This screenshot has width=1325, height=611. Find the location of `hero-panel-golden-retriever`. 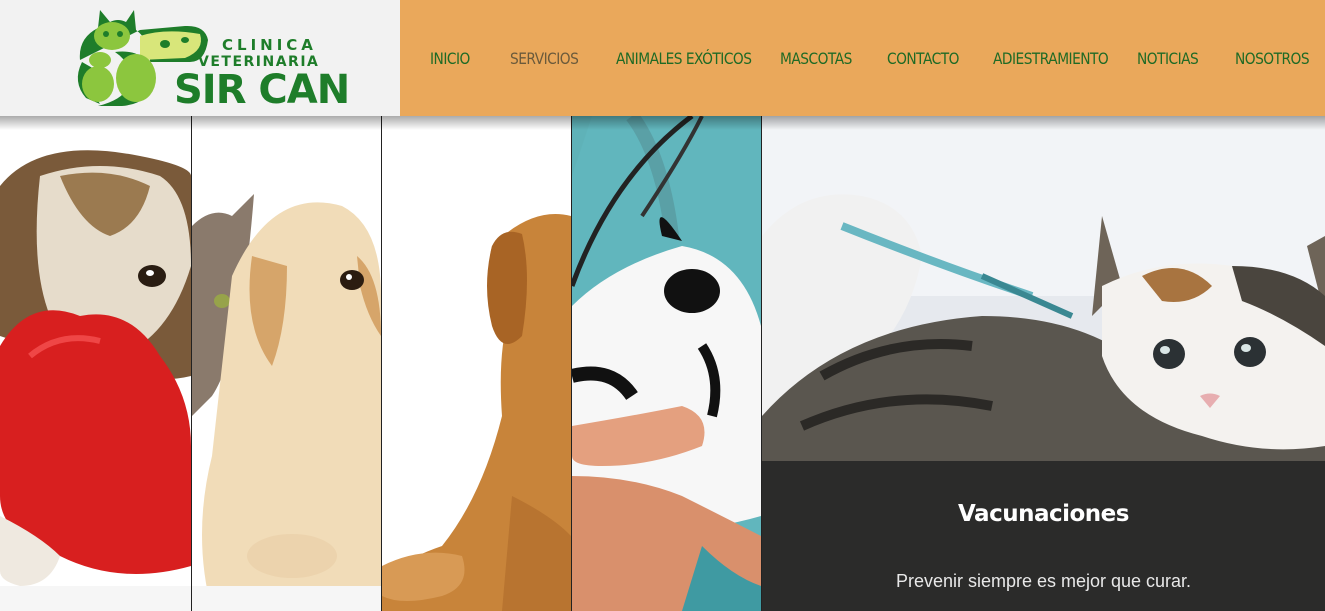

hero-panel-golden-retriever is located at coordinates (476, 363).